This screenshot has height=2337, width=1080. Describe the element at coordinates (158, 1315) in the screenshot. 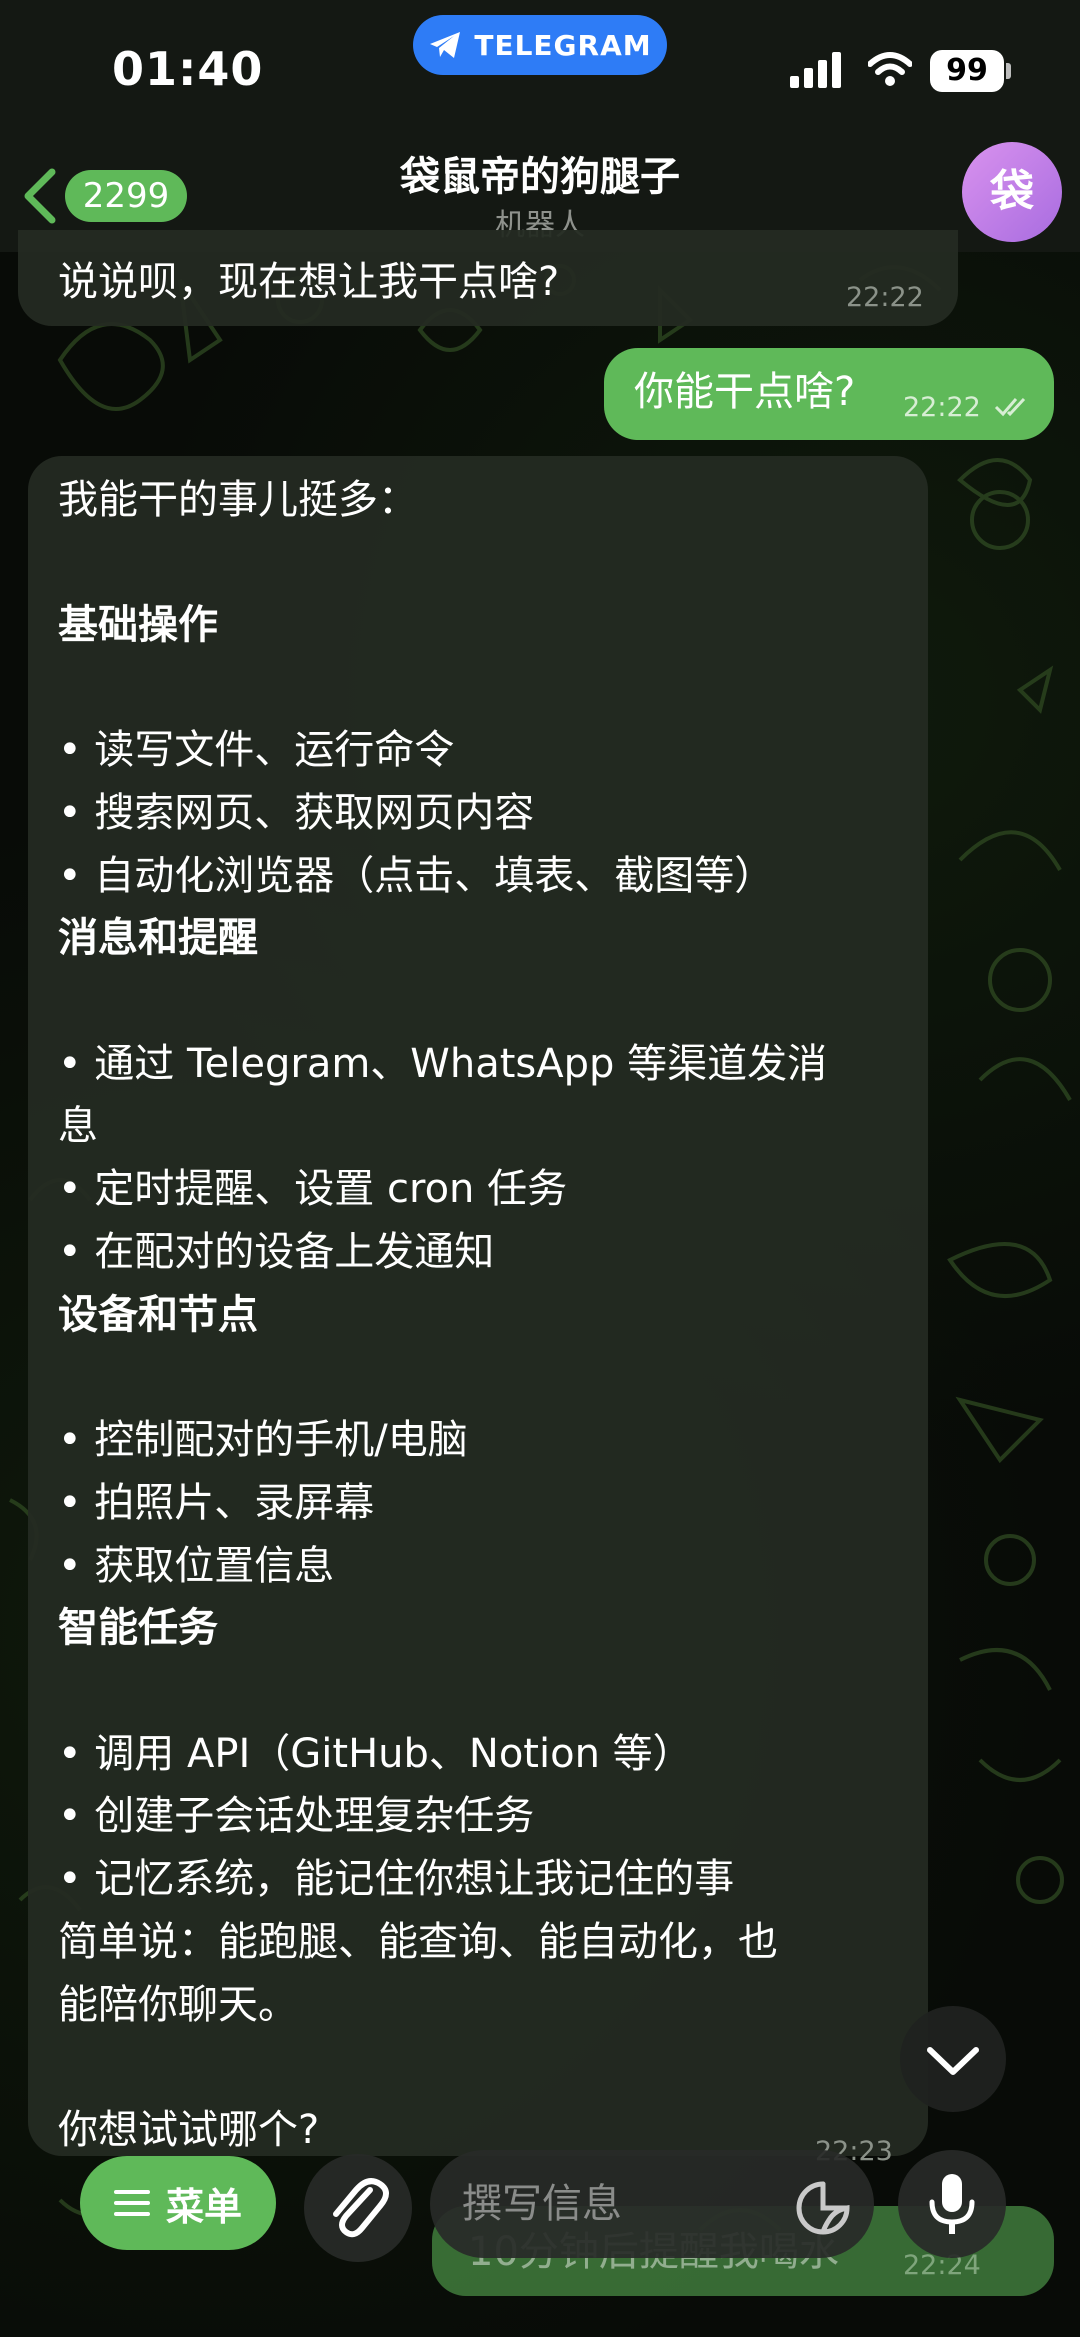

I see `reply-heading: 设备和节点` at that location.